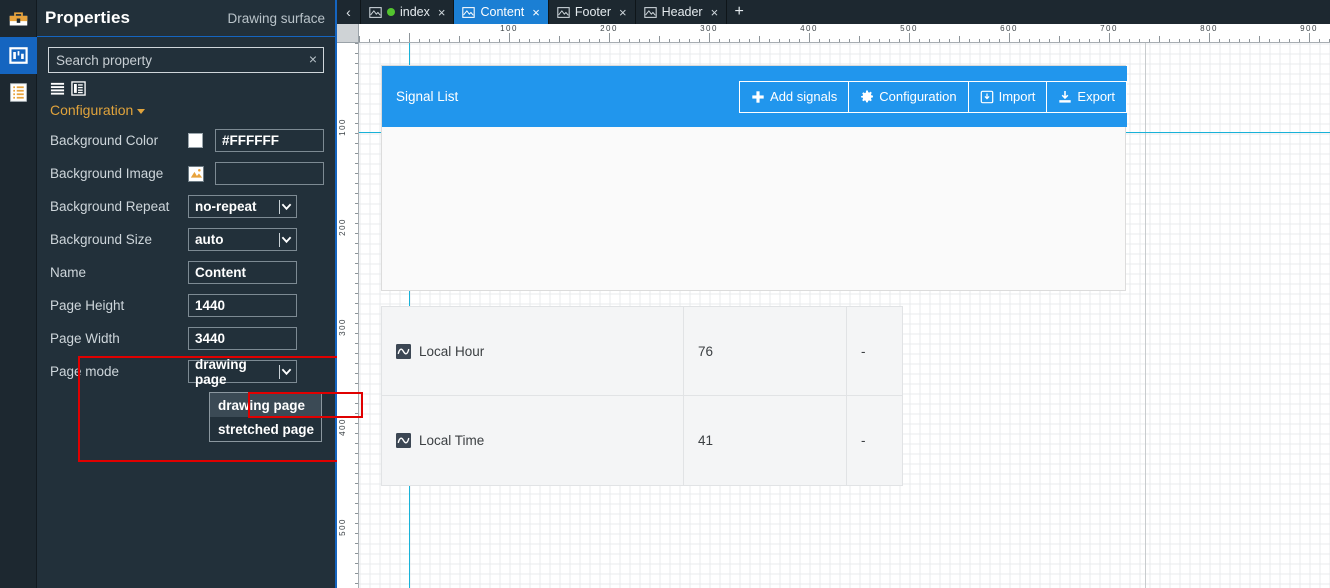 This screenshot has height=588, width=1330. I want to click on properties-header: Properties Drawing surface, so click(186, 18).